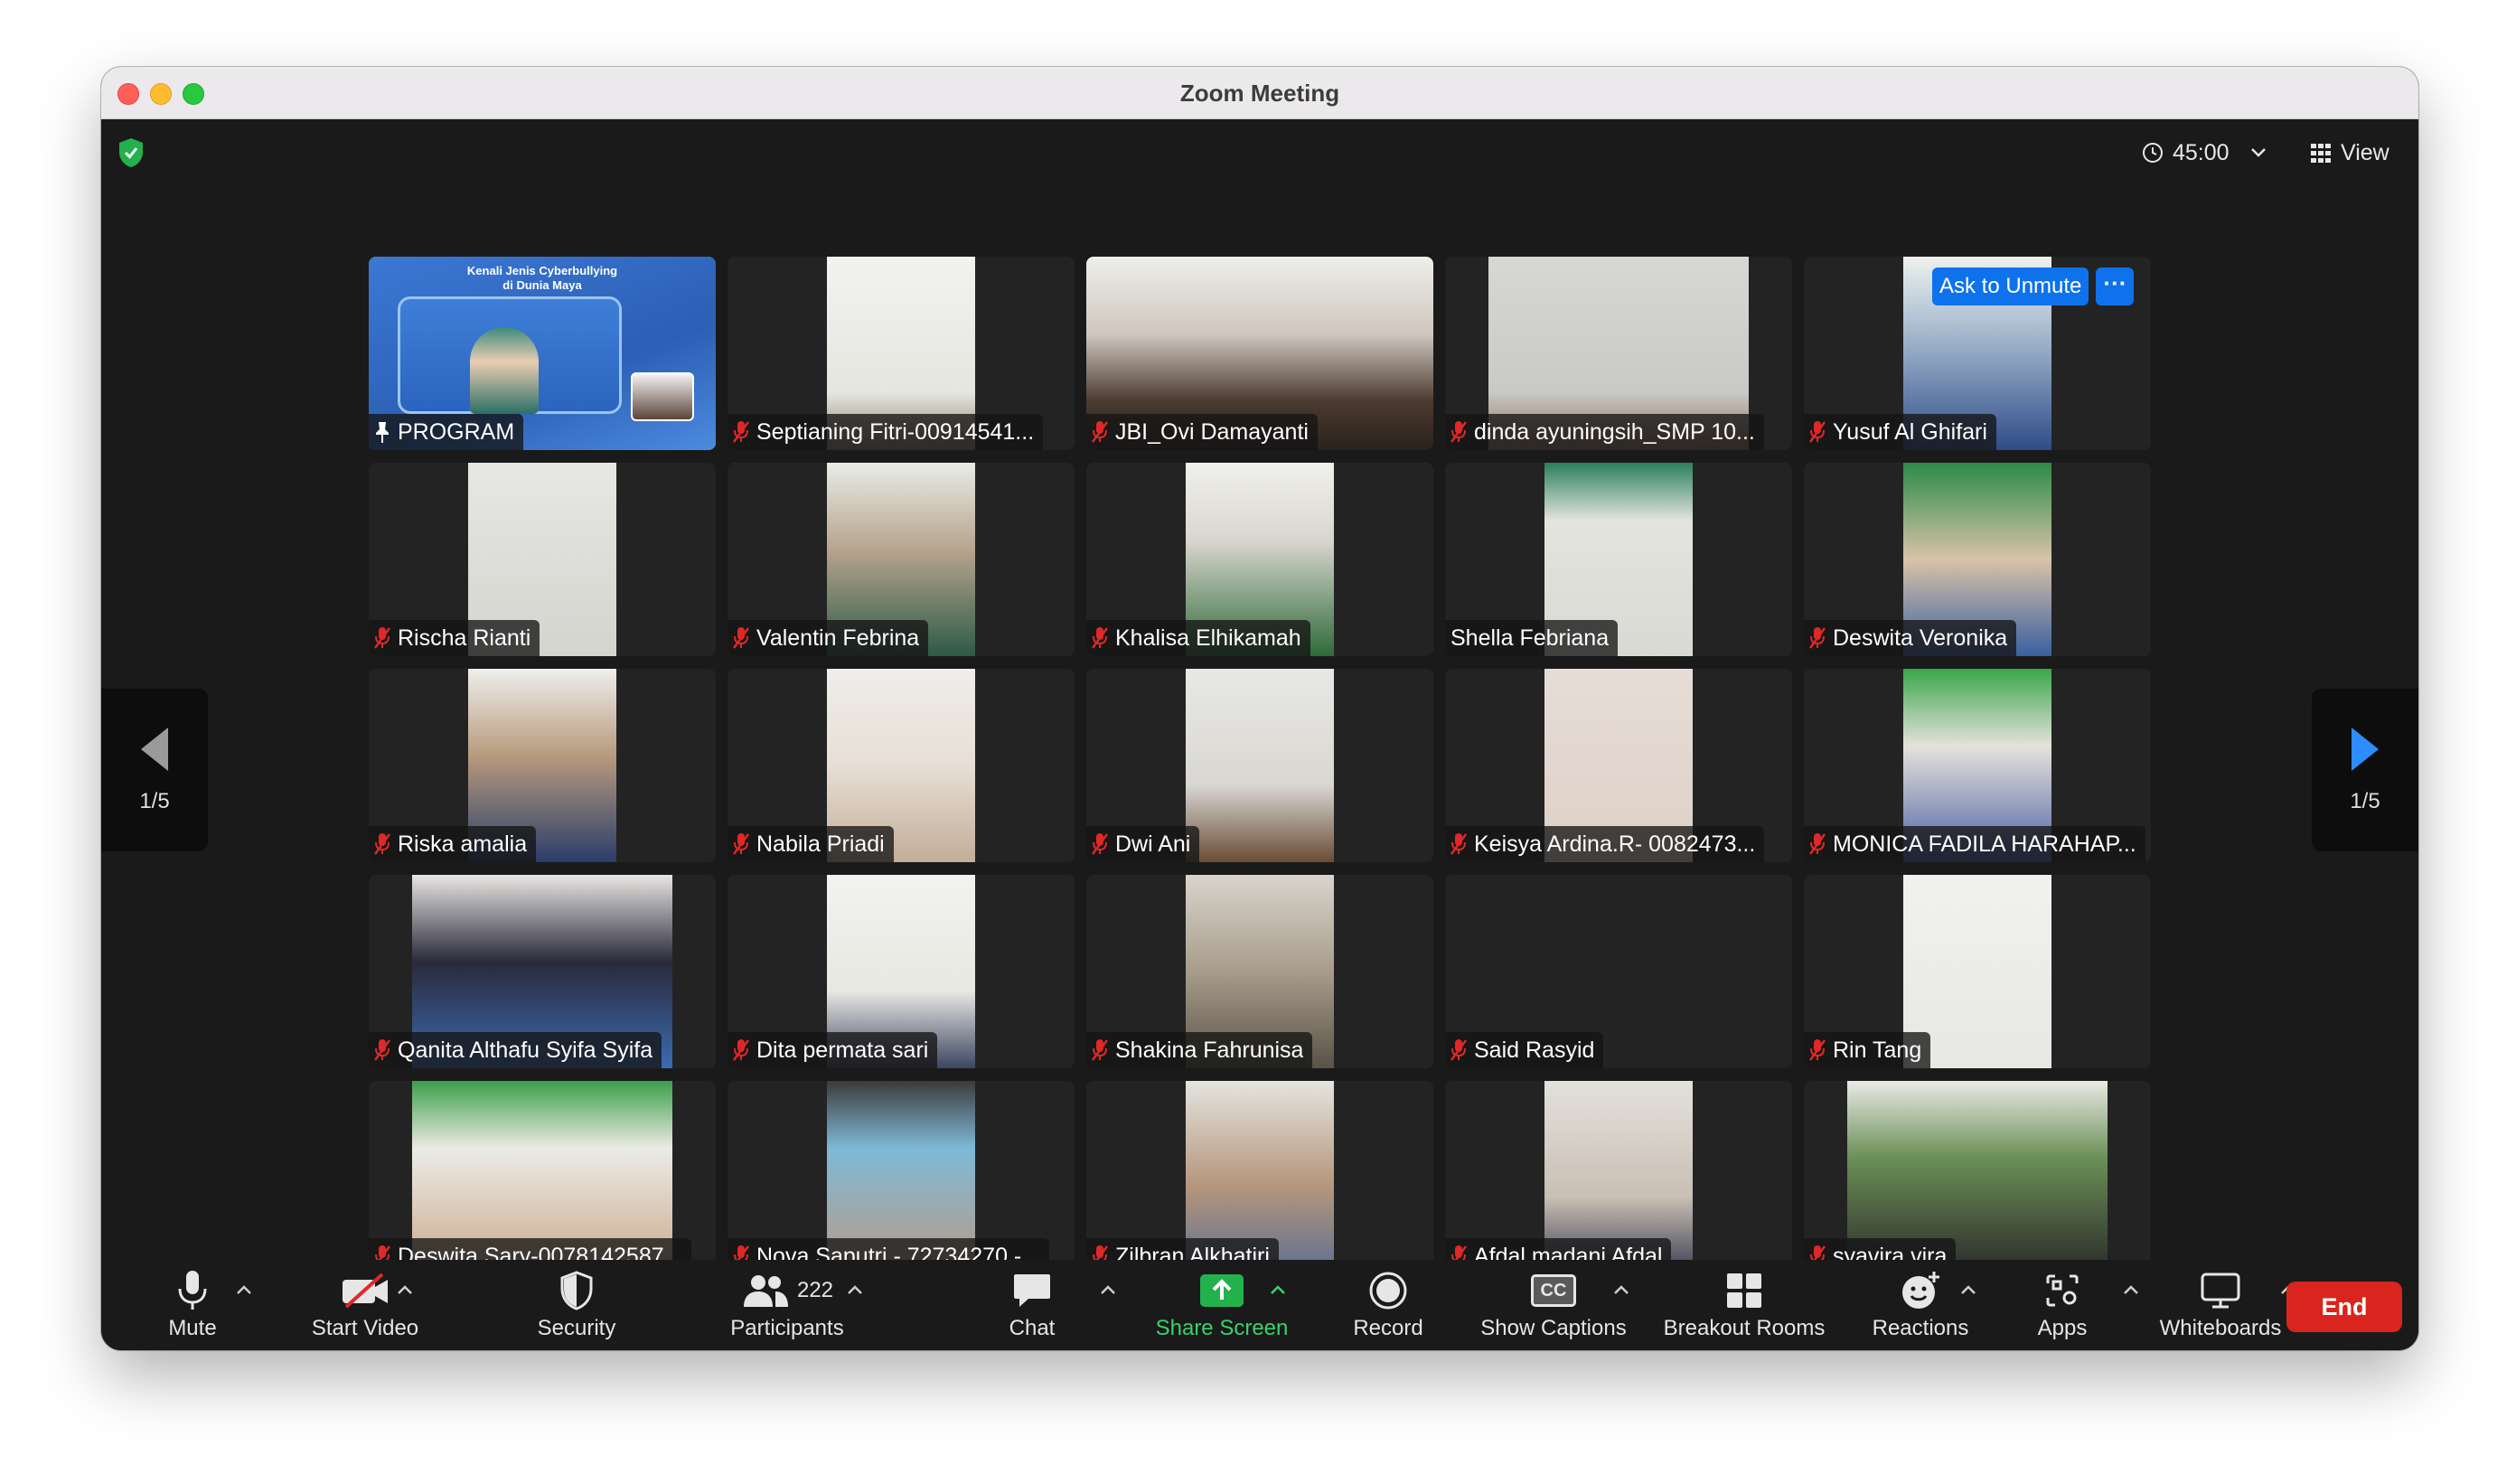  What do you see at coordinates (1259, 354) in the screenshot?
I see `participant-tile: JBI_Ovi Damayanti` at bounding box center [1259, 354].